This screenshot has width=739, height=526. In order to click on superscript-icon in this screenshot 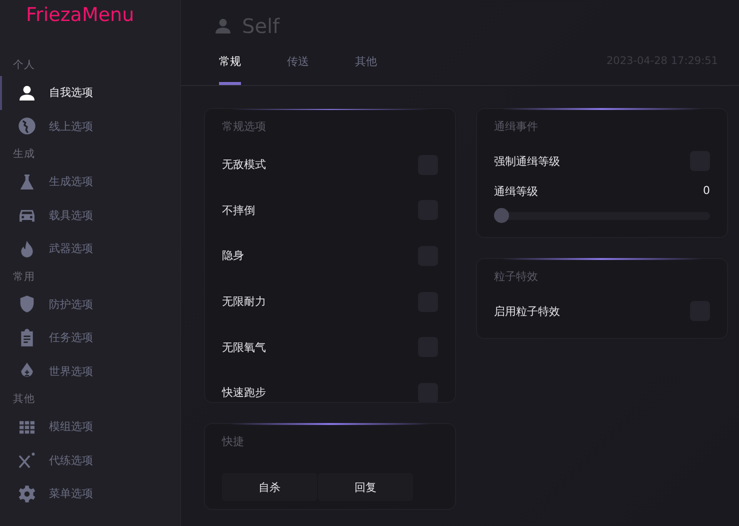, I will do `click(27, 460)`.